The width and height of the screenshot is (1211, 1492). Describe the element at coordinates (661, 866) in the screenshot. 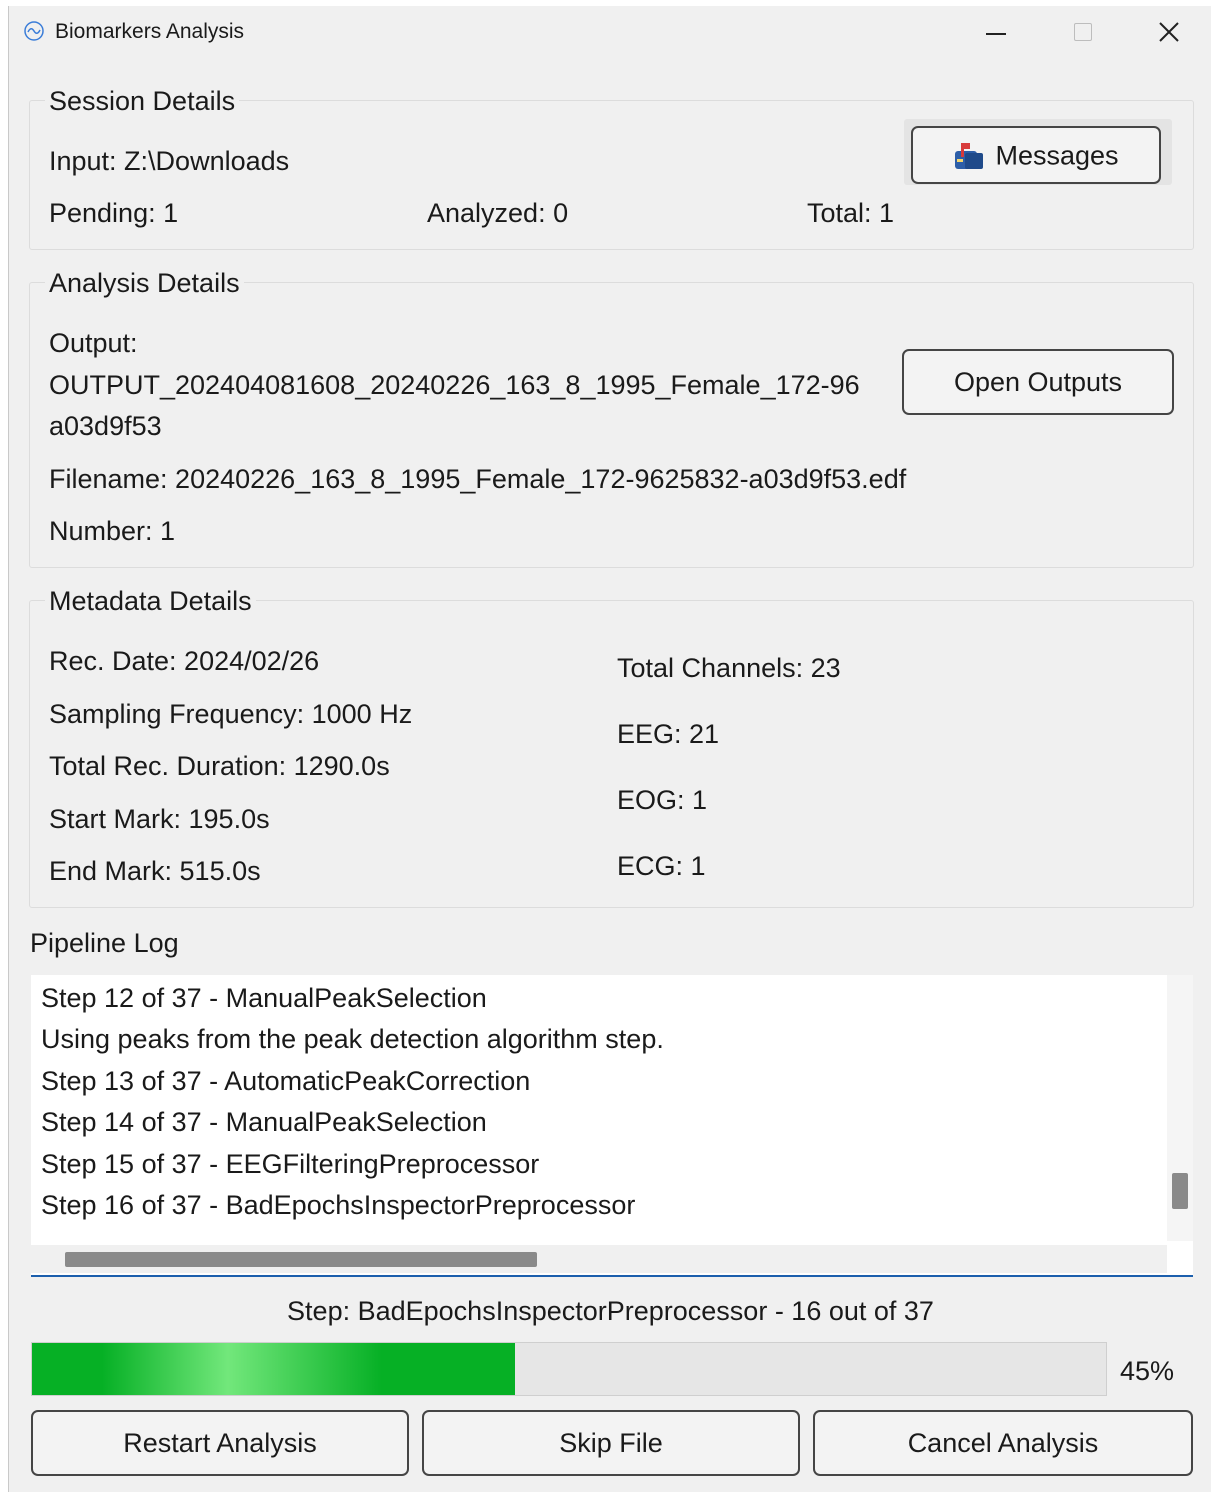

I see `ecg-channels-label: ECG: 1` at that location.